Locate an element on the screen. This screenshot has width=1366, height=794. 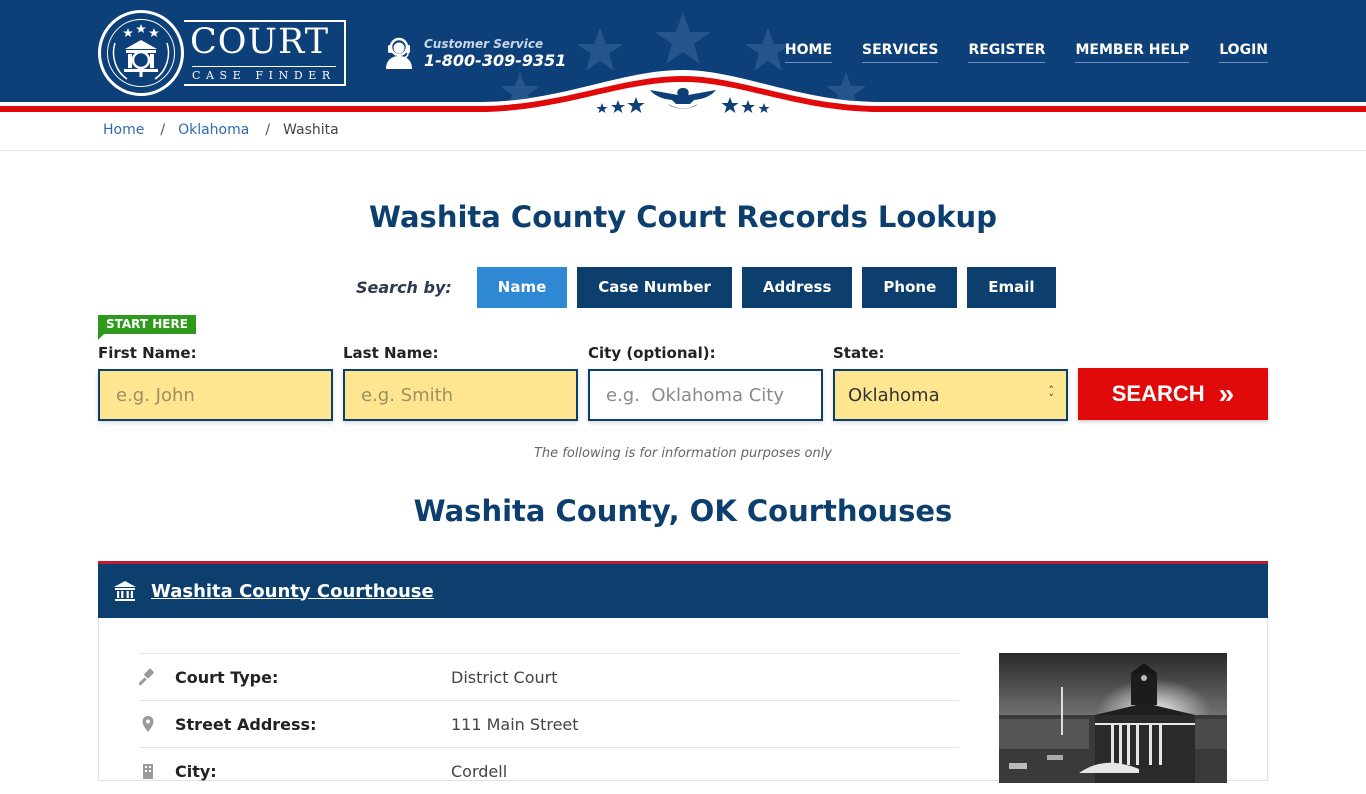
page-title: Washita County Court Records Lookup is located at coordinates (683, 217).